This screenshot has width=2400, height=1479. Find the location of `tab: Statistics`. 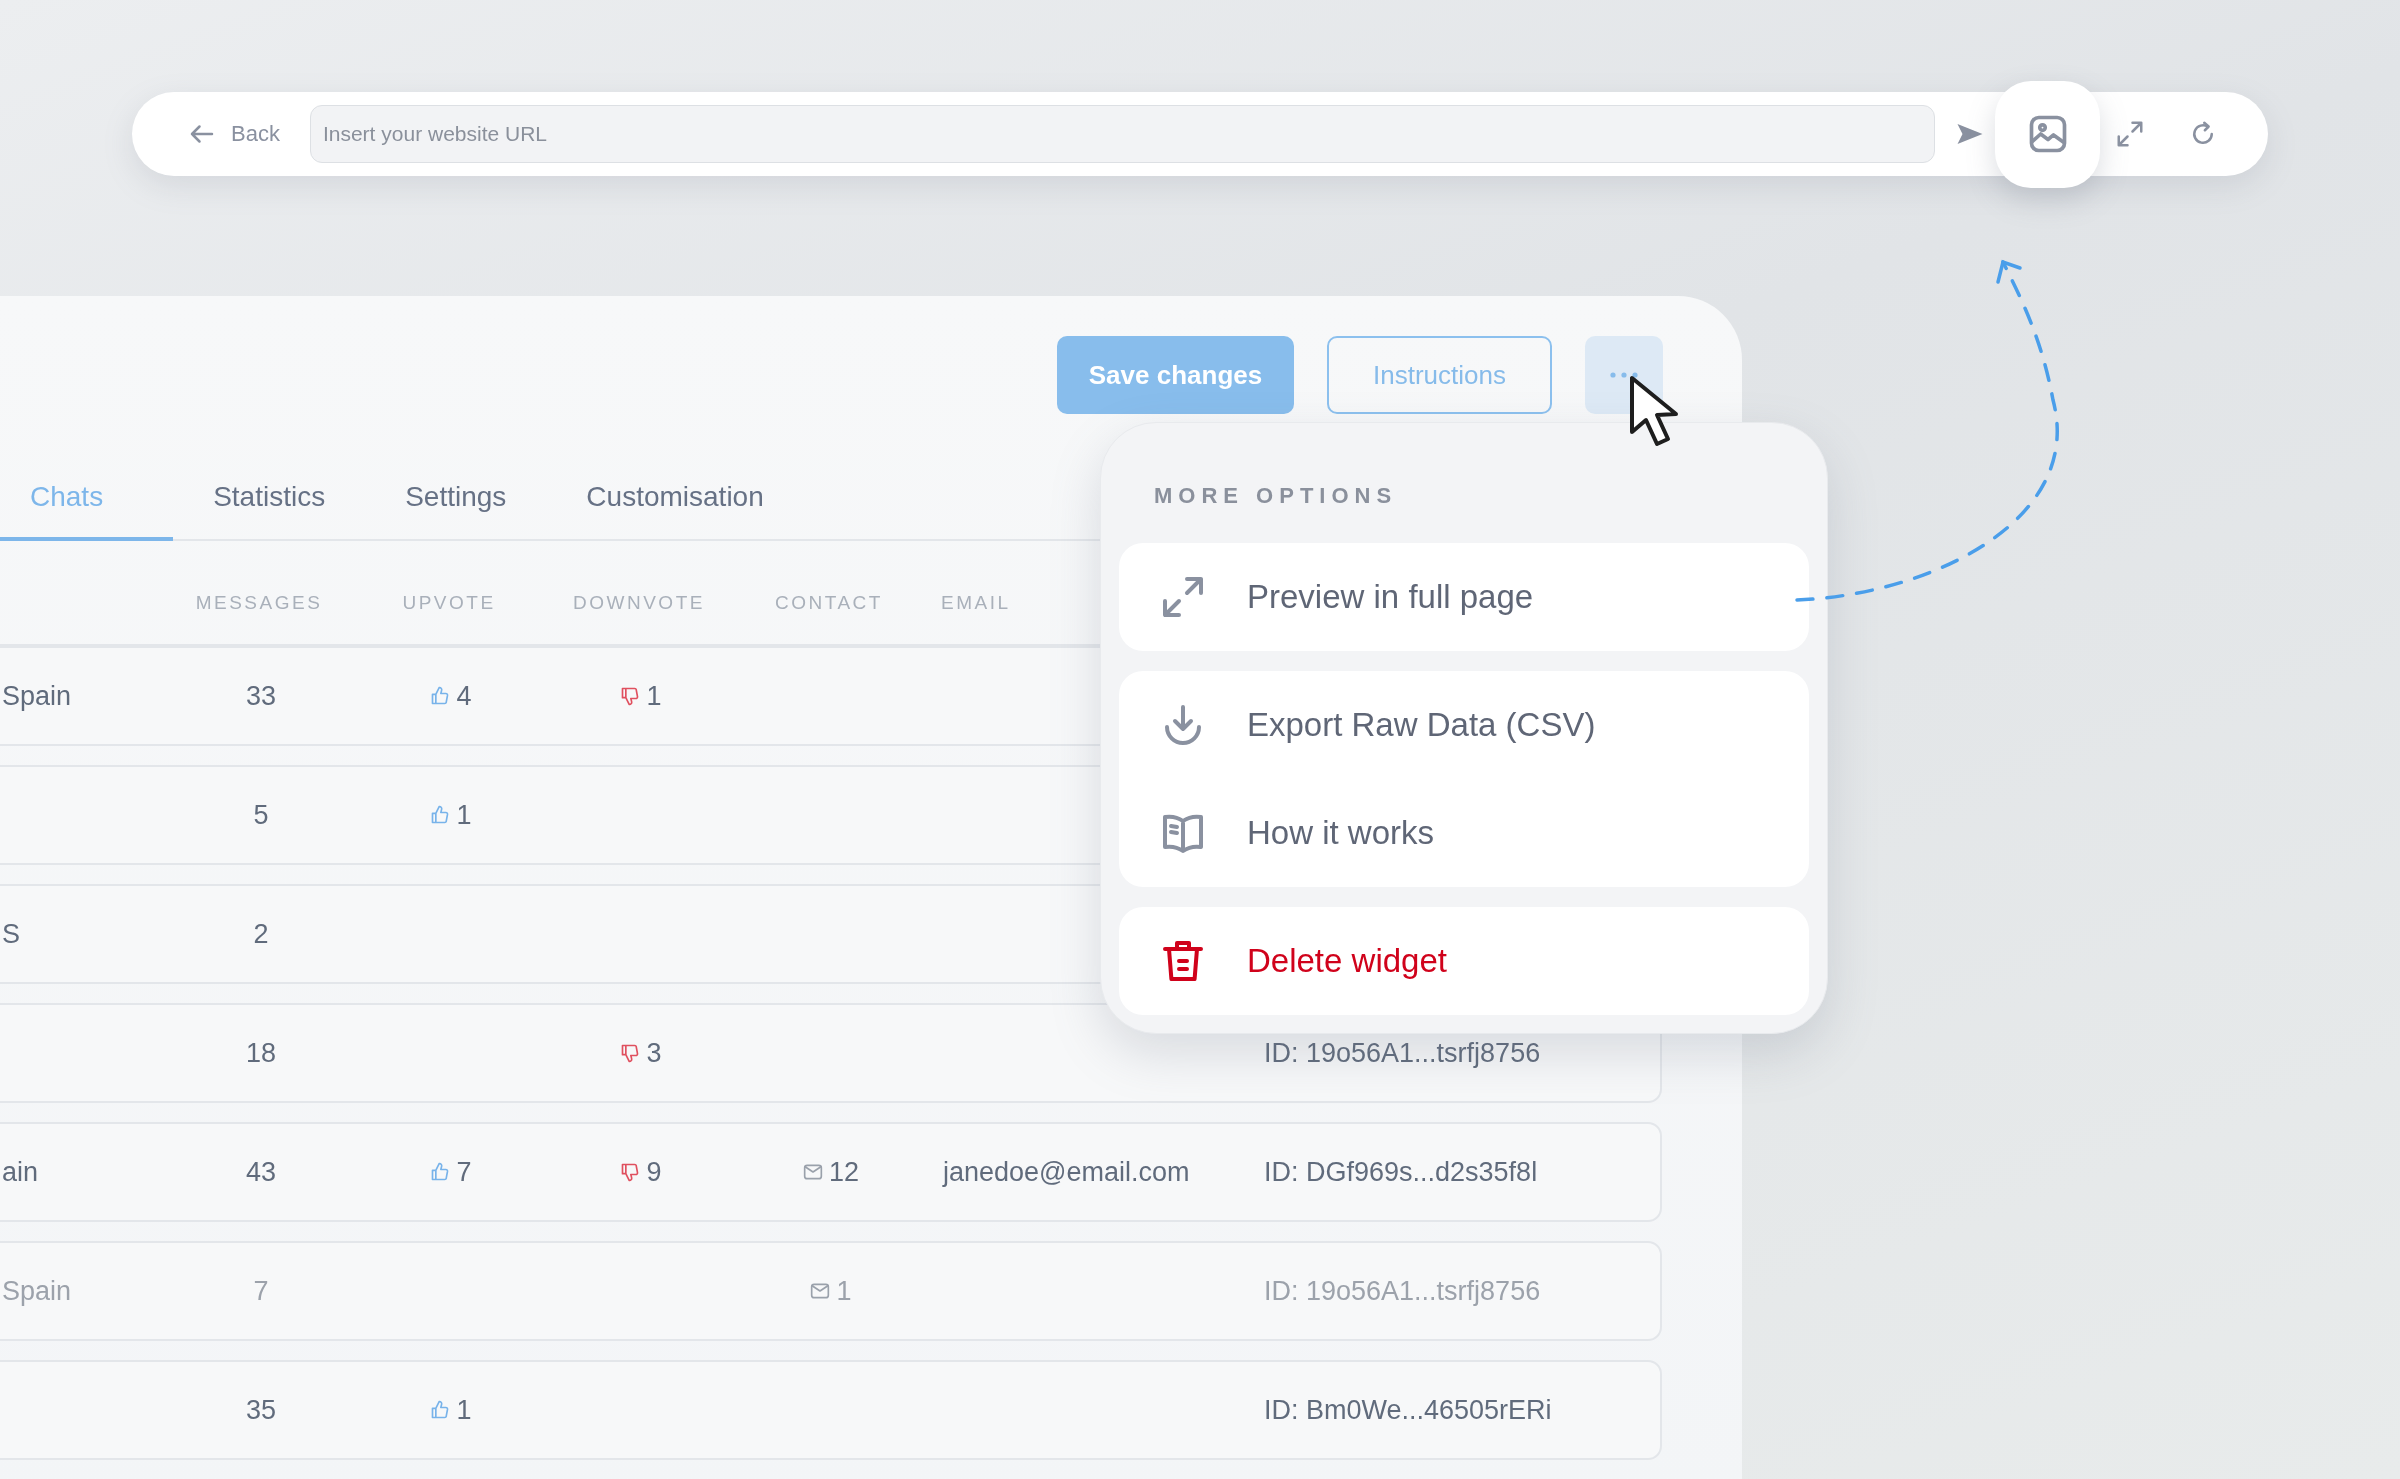

tab: Statistics is located at coordinates (269, 501).